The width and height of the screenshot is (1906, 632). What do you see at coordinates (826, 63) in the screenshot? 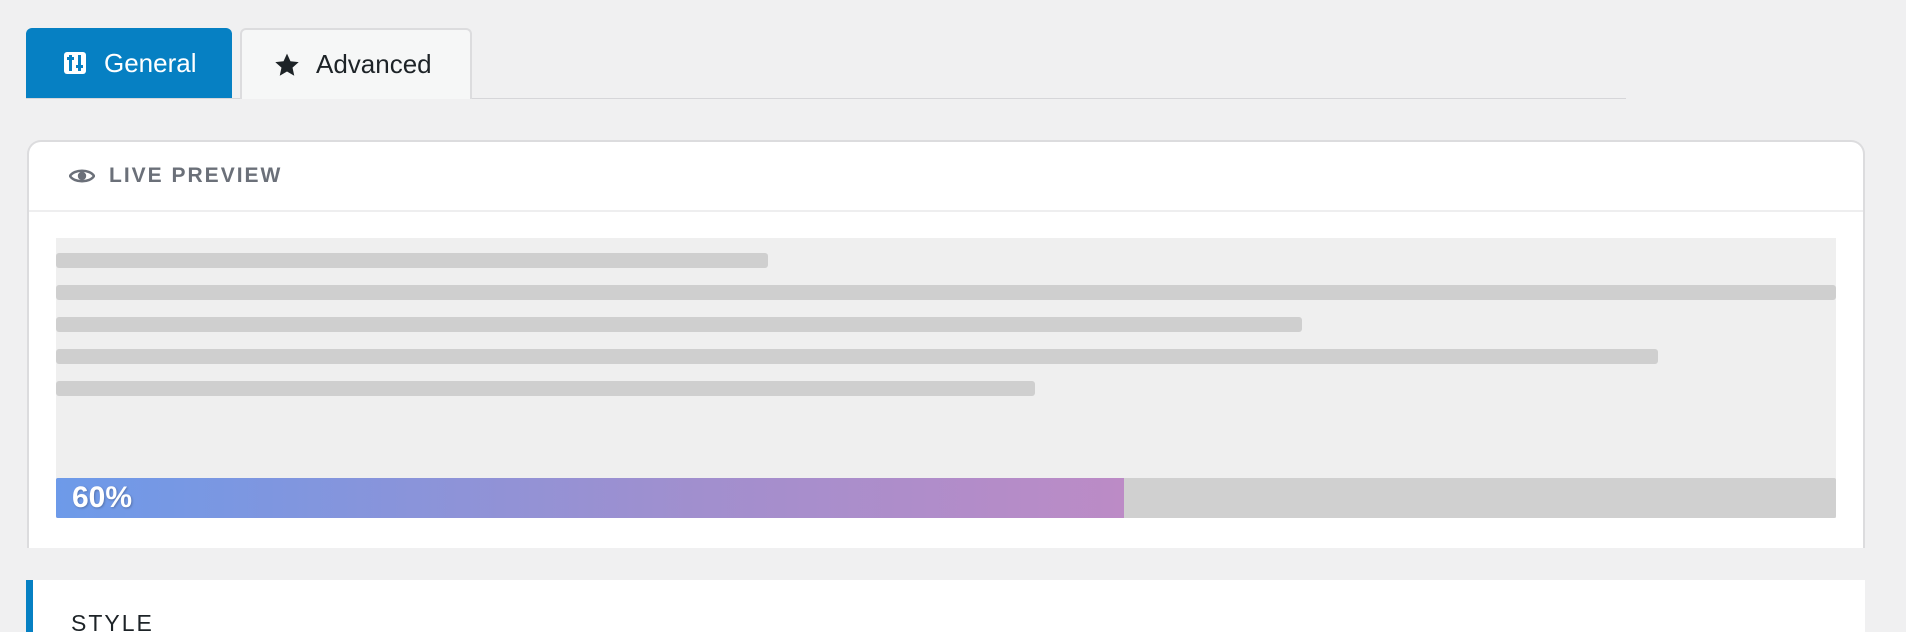
I see `tab-bar: General Advanced` at bounding box center [826, 63].